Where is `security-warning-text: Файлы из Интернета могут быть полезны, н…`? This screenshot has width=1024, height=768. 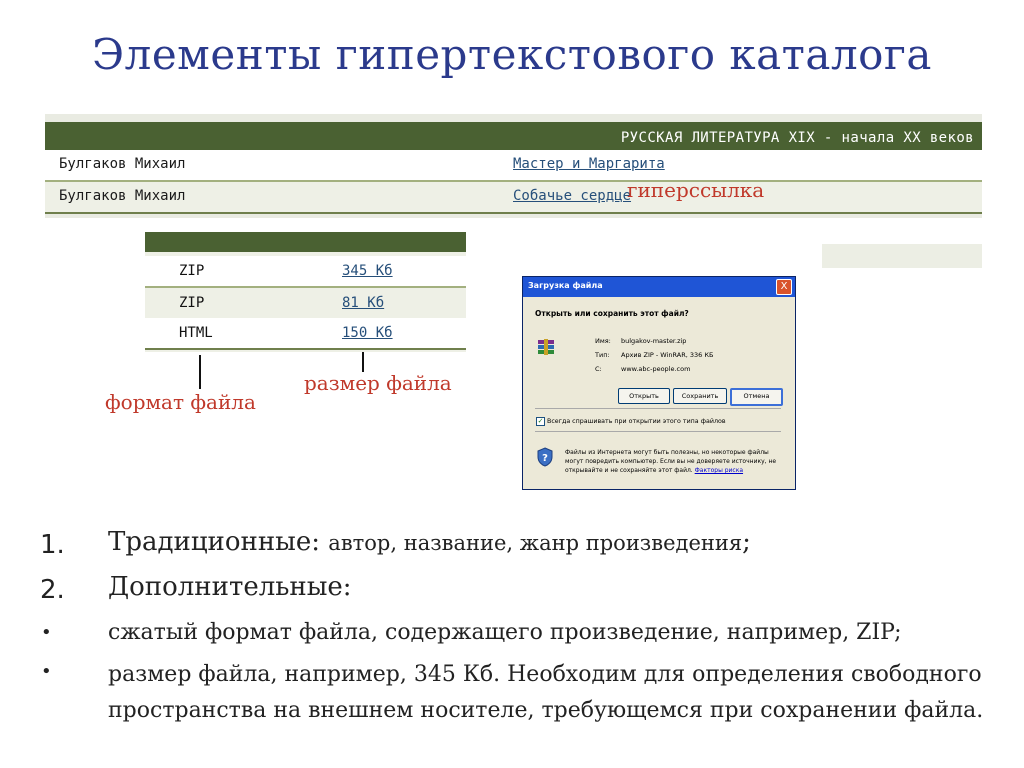
security-warning-text: Файлы из Интернета могут быть полезны, н… is located at coordinates (671, 461).